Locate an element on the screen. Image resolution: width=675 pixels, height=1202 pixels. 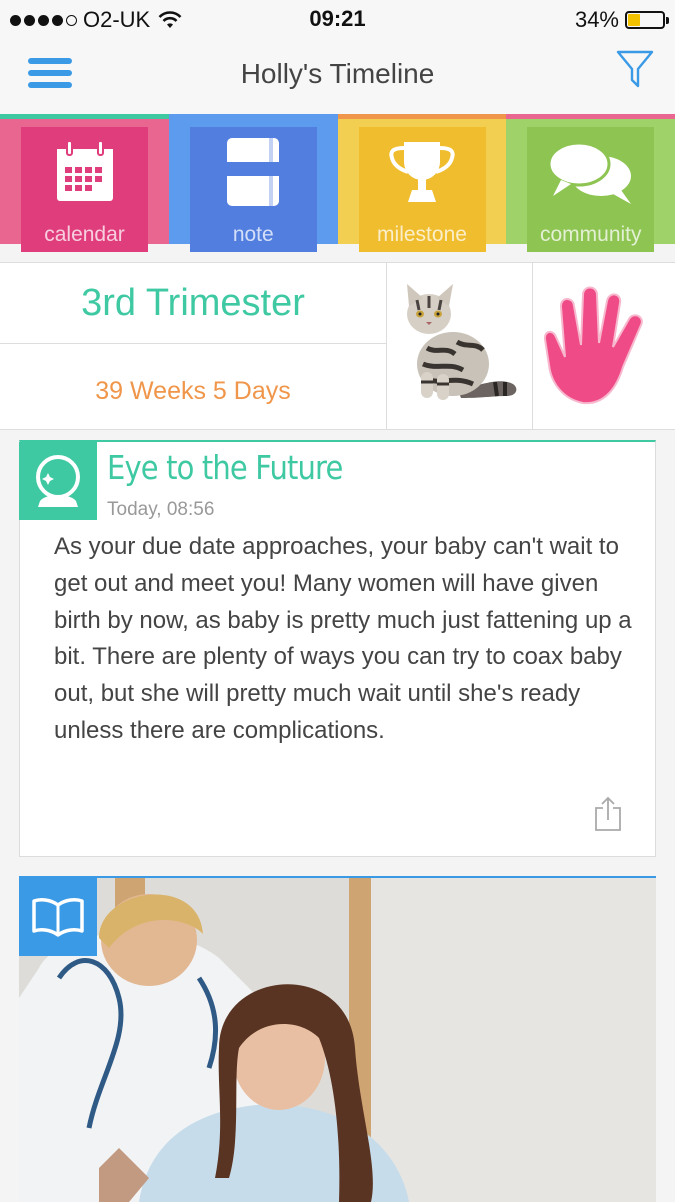
pregnancy-progress-panel: 3rd Trimester 39 Weeks 5 Days is located at coordinates (337, 346).